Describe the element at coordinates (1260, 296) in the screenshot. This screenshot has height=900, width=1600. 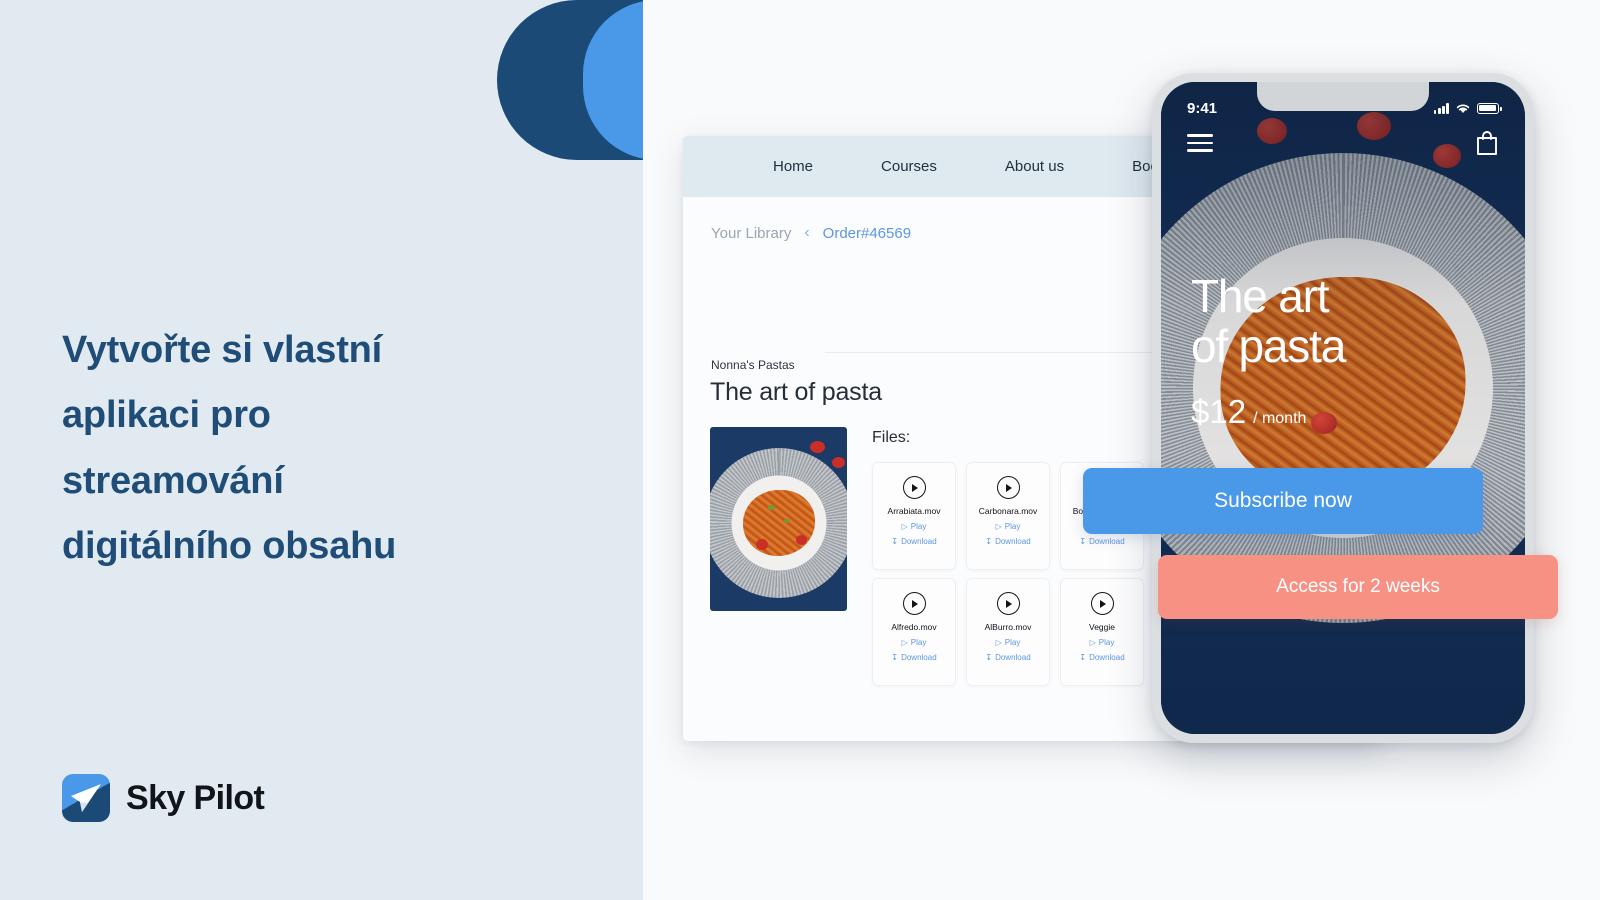
I see `hero-title-line-1: The art` at that location.